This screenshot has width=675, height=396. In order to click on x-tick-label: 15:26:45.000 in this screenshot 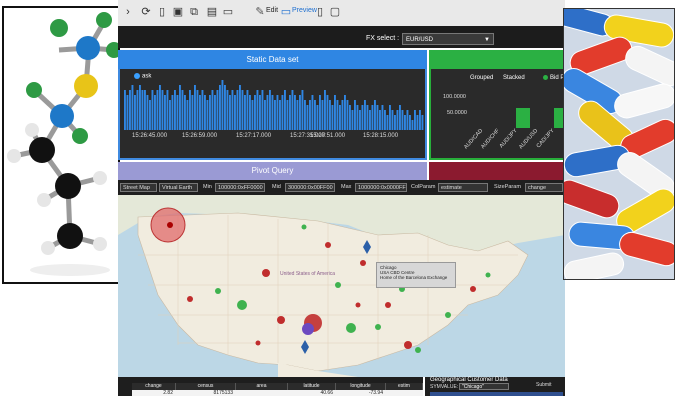, I will do `click(150, 136)`.